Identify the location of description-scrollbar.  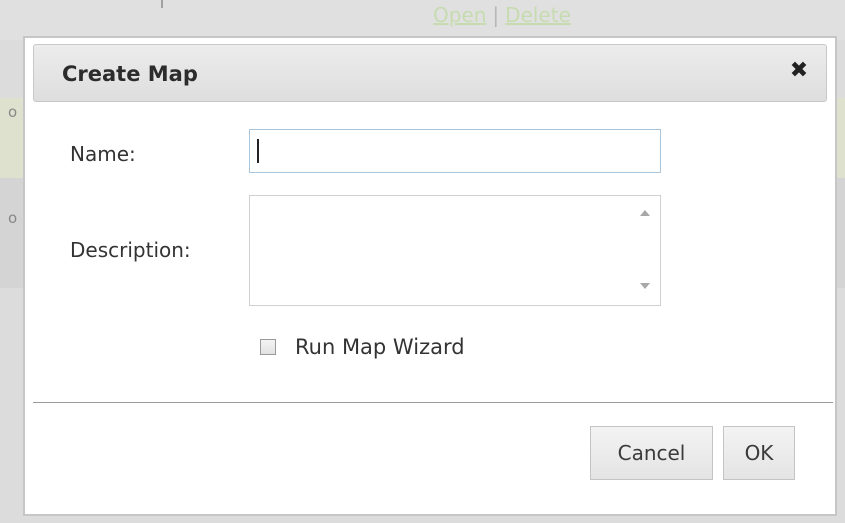
(646, 250).